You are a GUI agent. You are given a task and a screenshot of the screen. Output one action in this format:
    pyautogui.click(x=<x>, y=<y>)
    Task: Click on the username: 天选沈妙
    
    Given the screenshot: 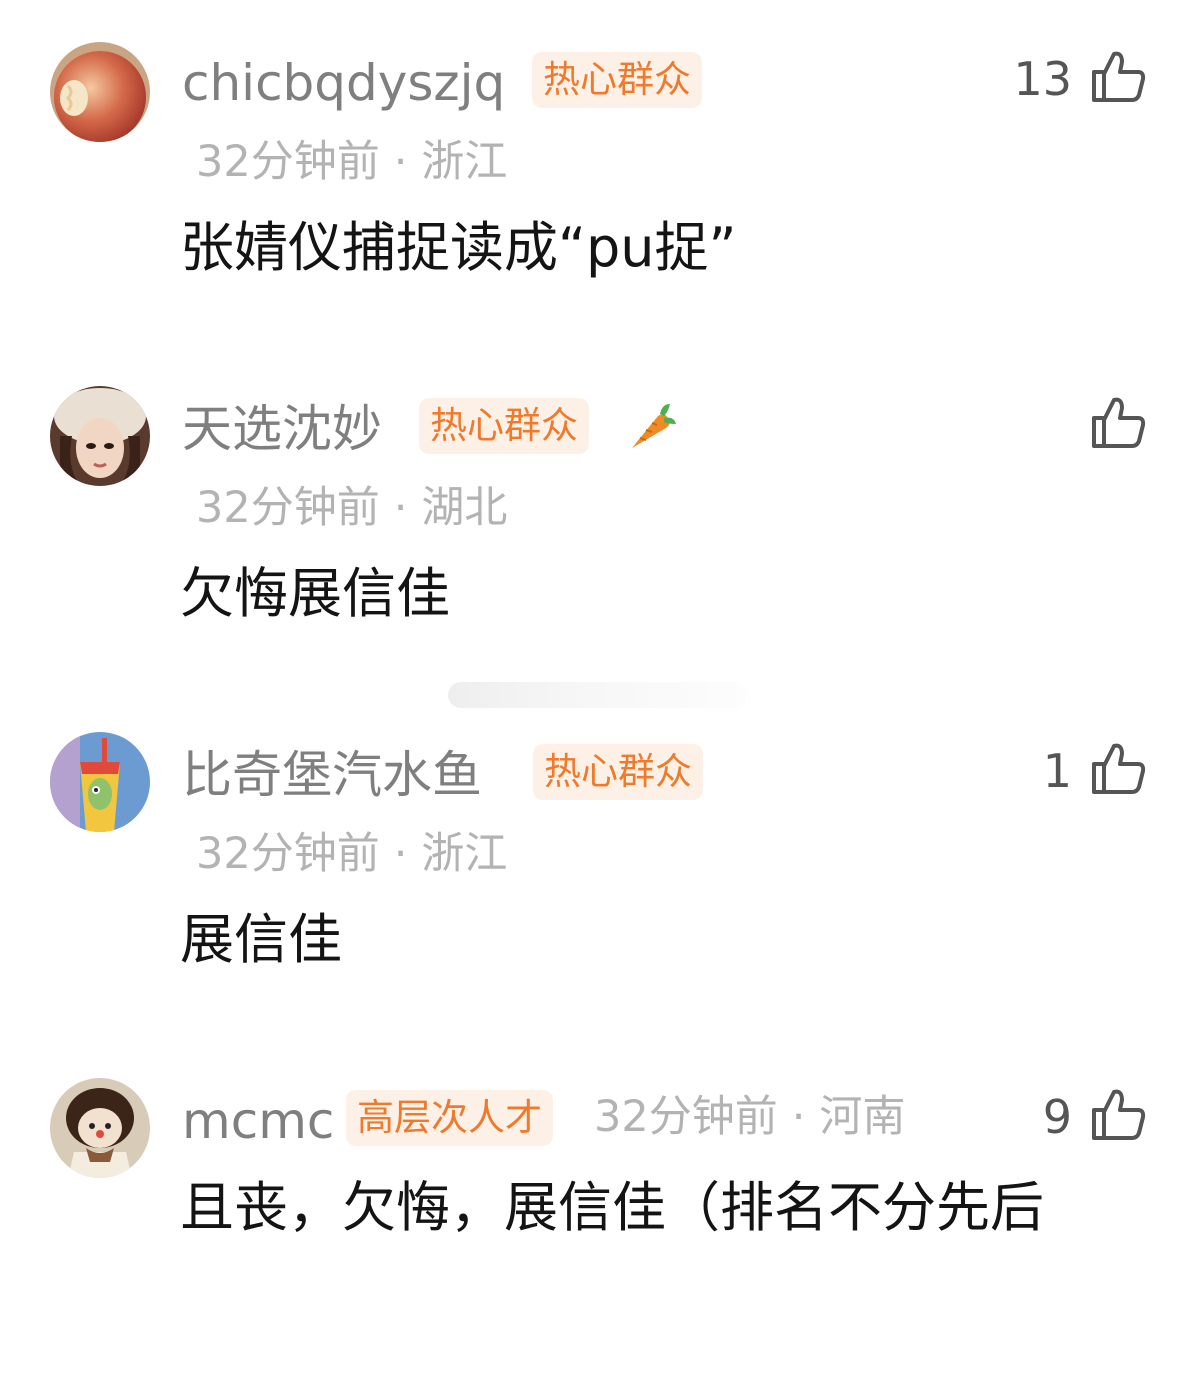 What is the action you would take?
    pyautogui.click(x=282, y=429)
    